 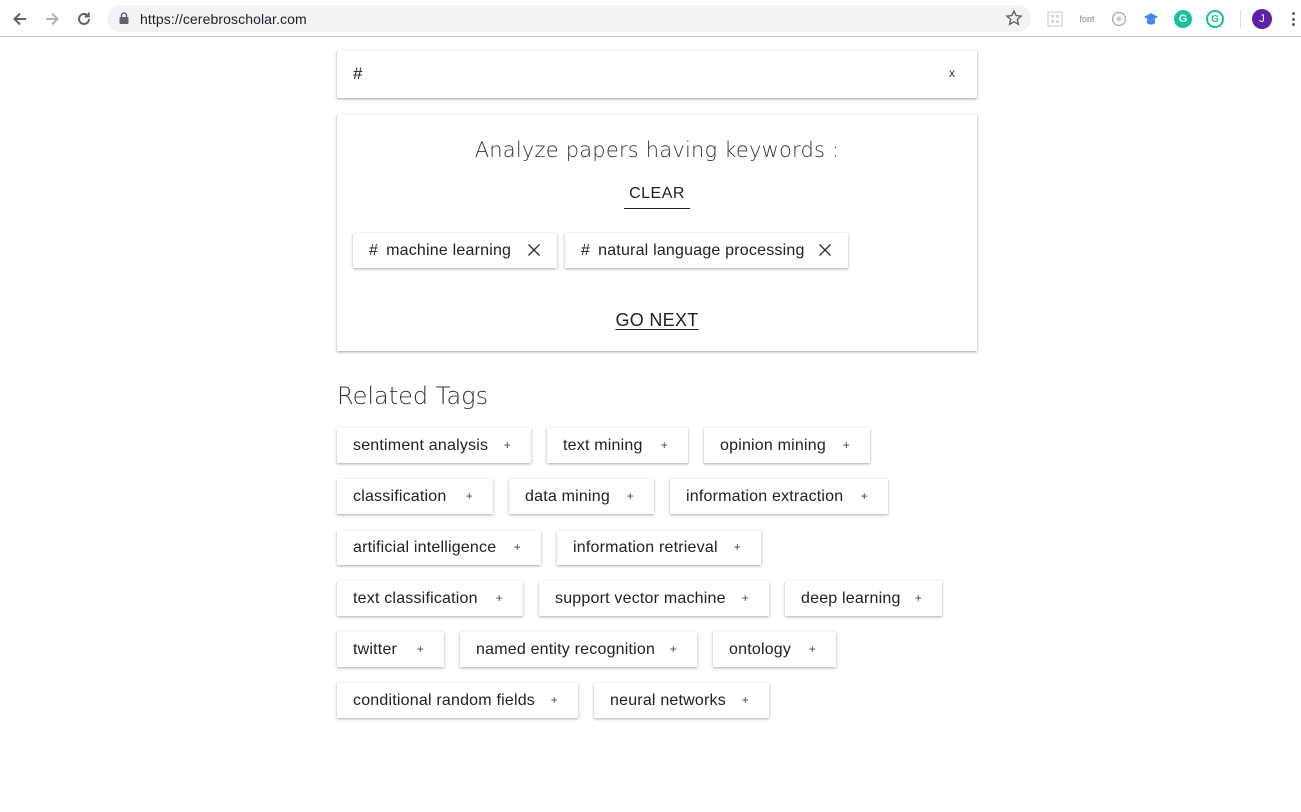 What do you see at coordinates (640, 598) in the screenshot?
I see `tag-label: support vector machine` at bounding box center [640, 598].